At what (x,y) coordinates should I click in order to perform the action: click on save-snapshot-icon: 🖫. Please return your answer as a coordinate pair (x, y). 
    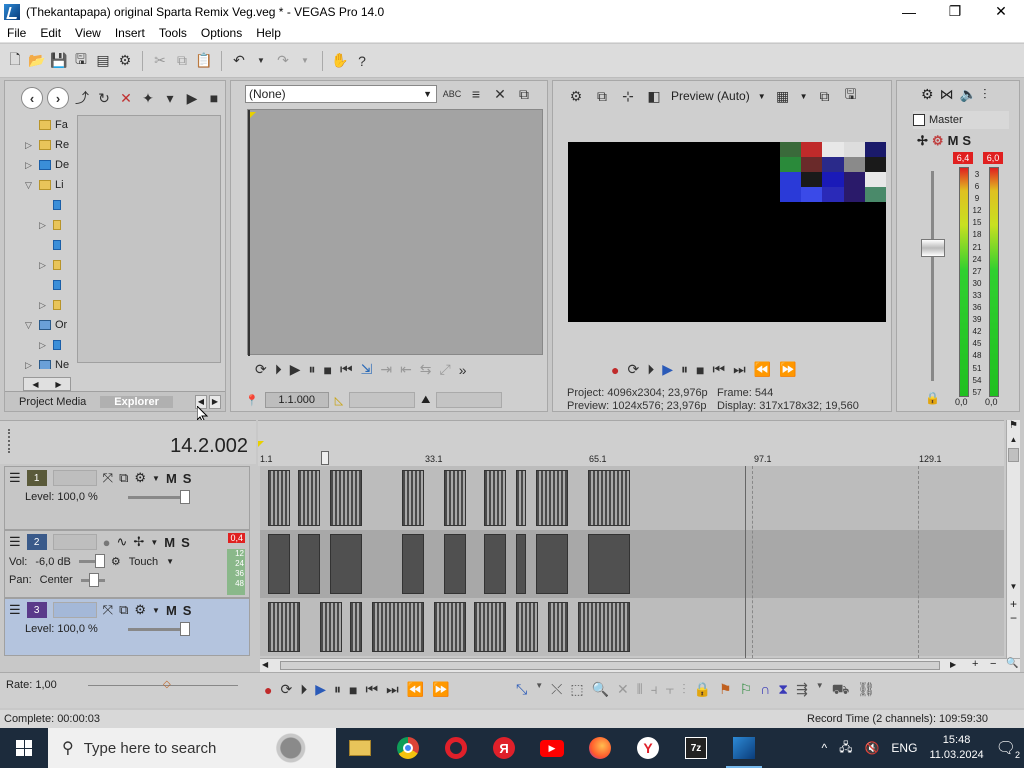
    Looking at the image, I should click on (851, 95).